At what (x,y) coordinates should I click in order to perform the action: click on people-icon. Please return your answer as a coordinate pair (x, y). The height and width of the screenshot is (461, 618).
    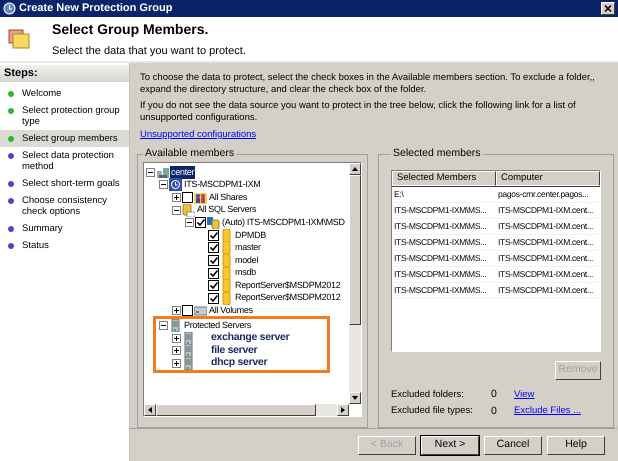
    Looking at the image, I should click on (200, 197).